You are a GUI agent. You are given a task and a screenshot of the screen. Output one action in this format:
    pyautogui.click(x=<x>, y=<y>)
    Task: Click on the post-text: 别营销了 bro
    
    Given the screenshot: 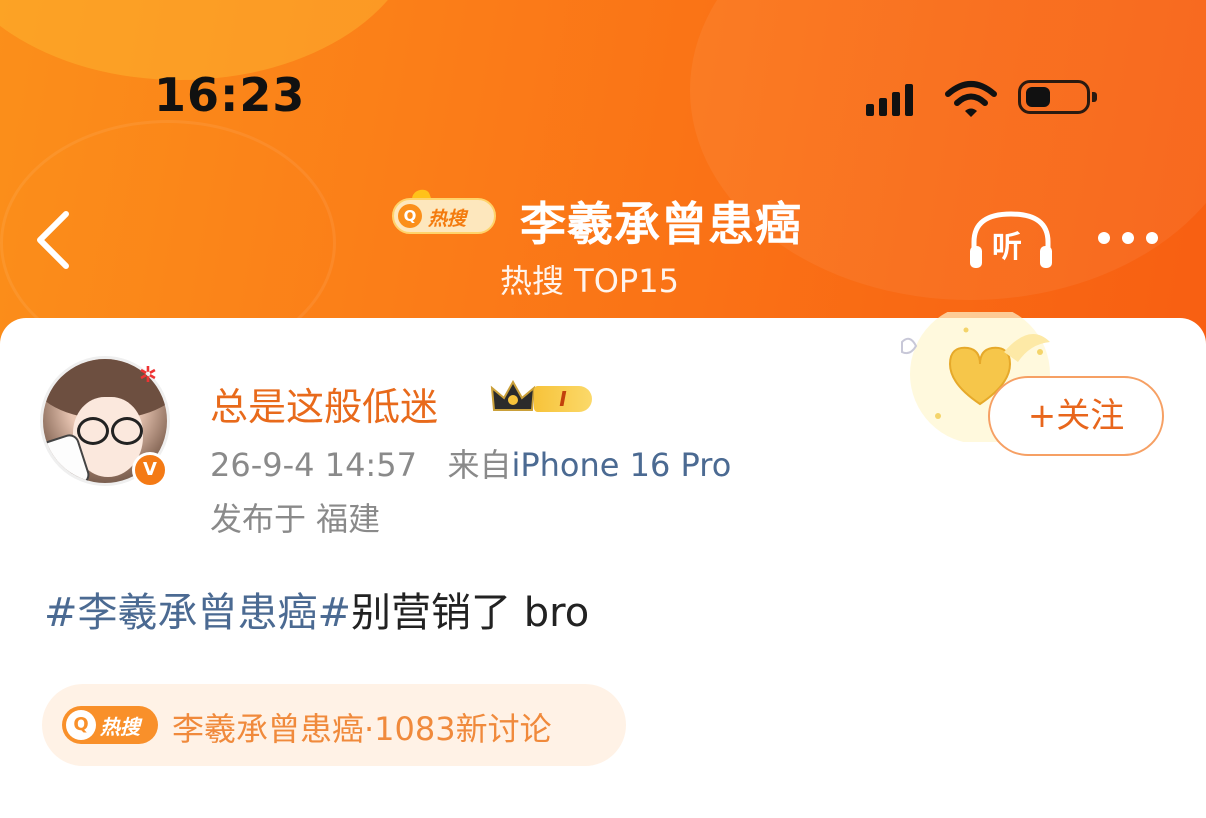 What is the action you would take?
    pyautogui.click(x=470, y=613)
    